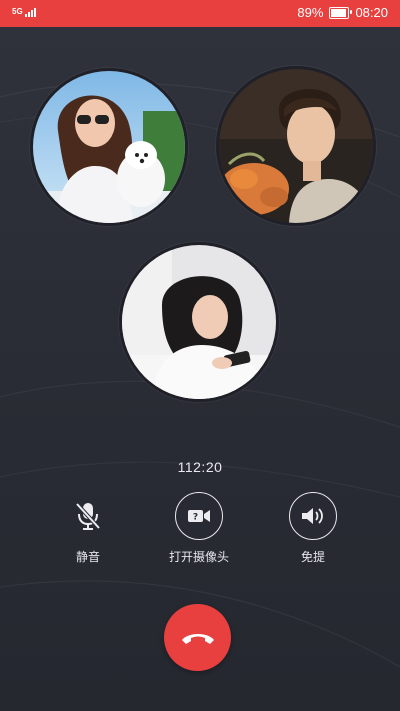 The image size is (400, 711). Describe the element at coordinates (200, 467) in the screenshot. I see `call-duration: 112:20` at that location.